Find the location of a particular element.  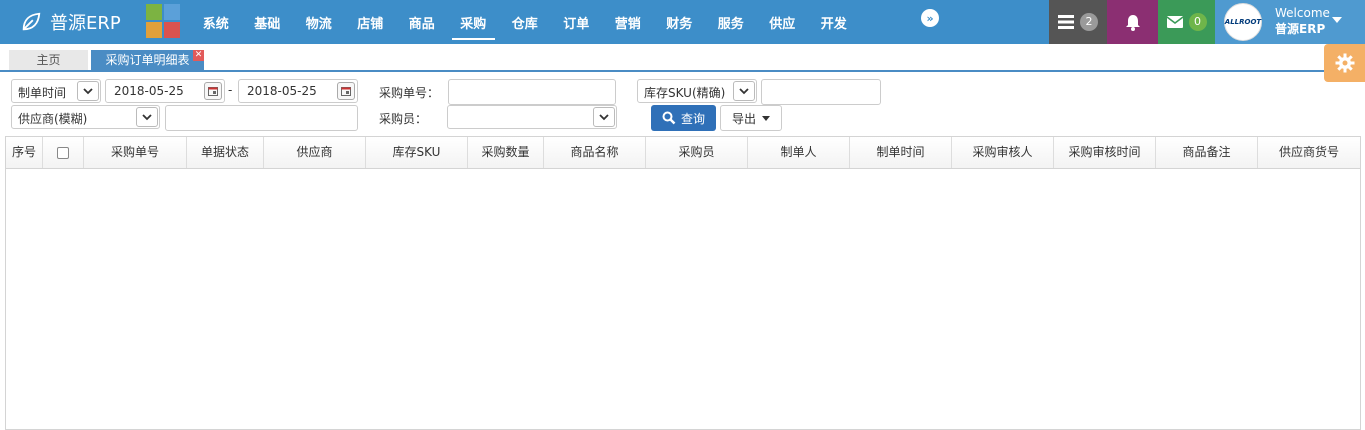

date-type-select: 制单时间 is located at coordinates (56, 91).